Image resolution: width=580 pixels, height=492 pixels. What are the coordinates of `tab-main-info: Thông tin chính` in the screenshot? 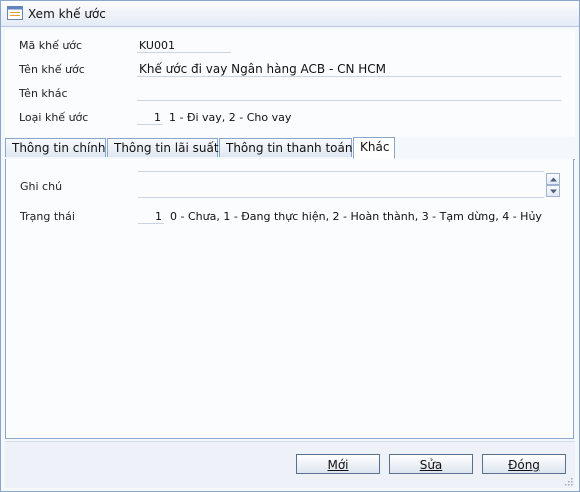 It's located at (55, 147).